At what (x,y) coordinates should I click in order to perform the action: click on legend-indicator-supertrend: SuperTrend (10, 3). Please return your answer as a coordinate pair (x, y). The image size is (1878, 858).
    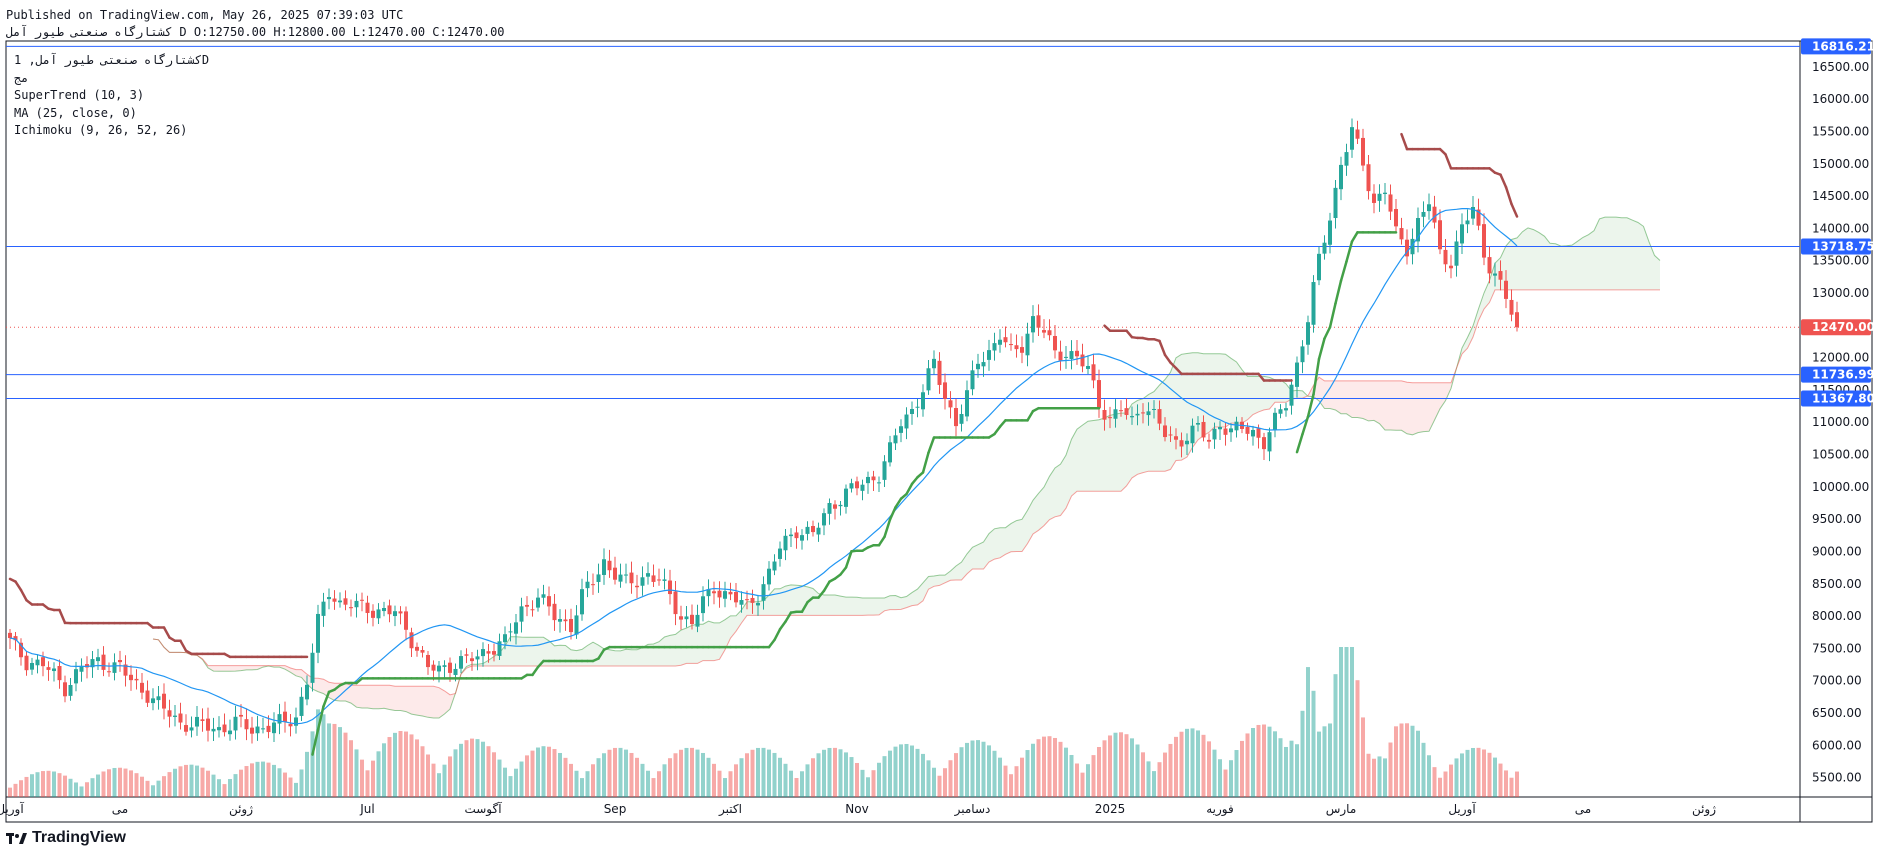
    Looking at the image, I should click on (111, 96).